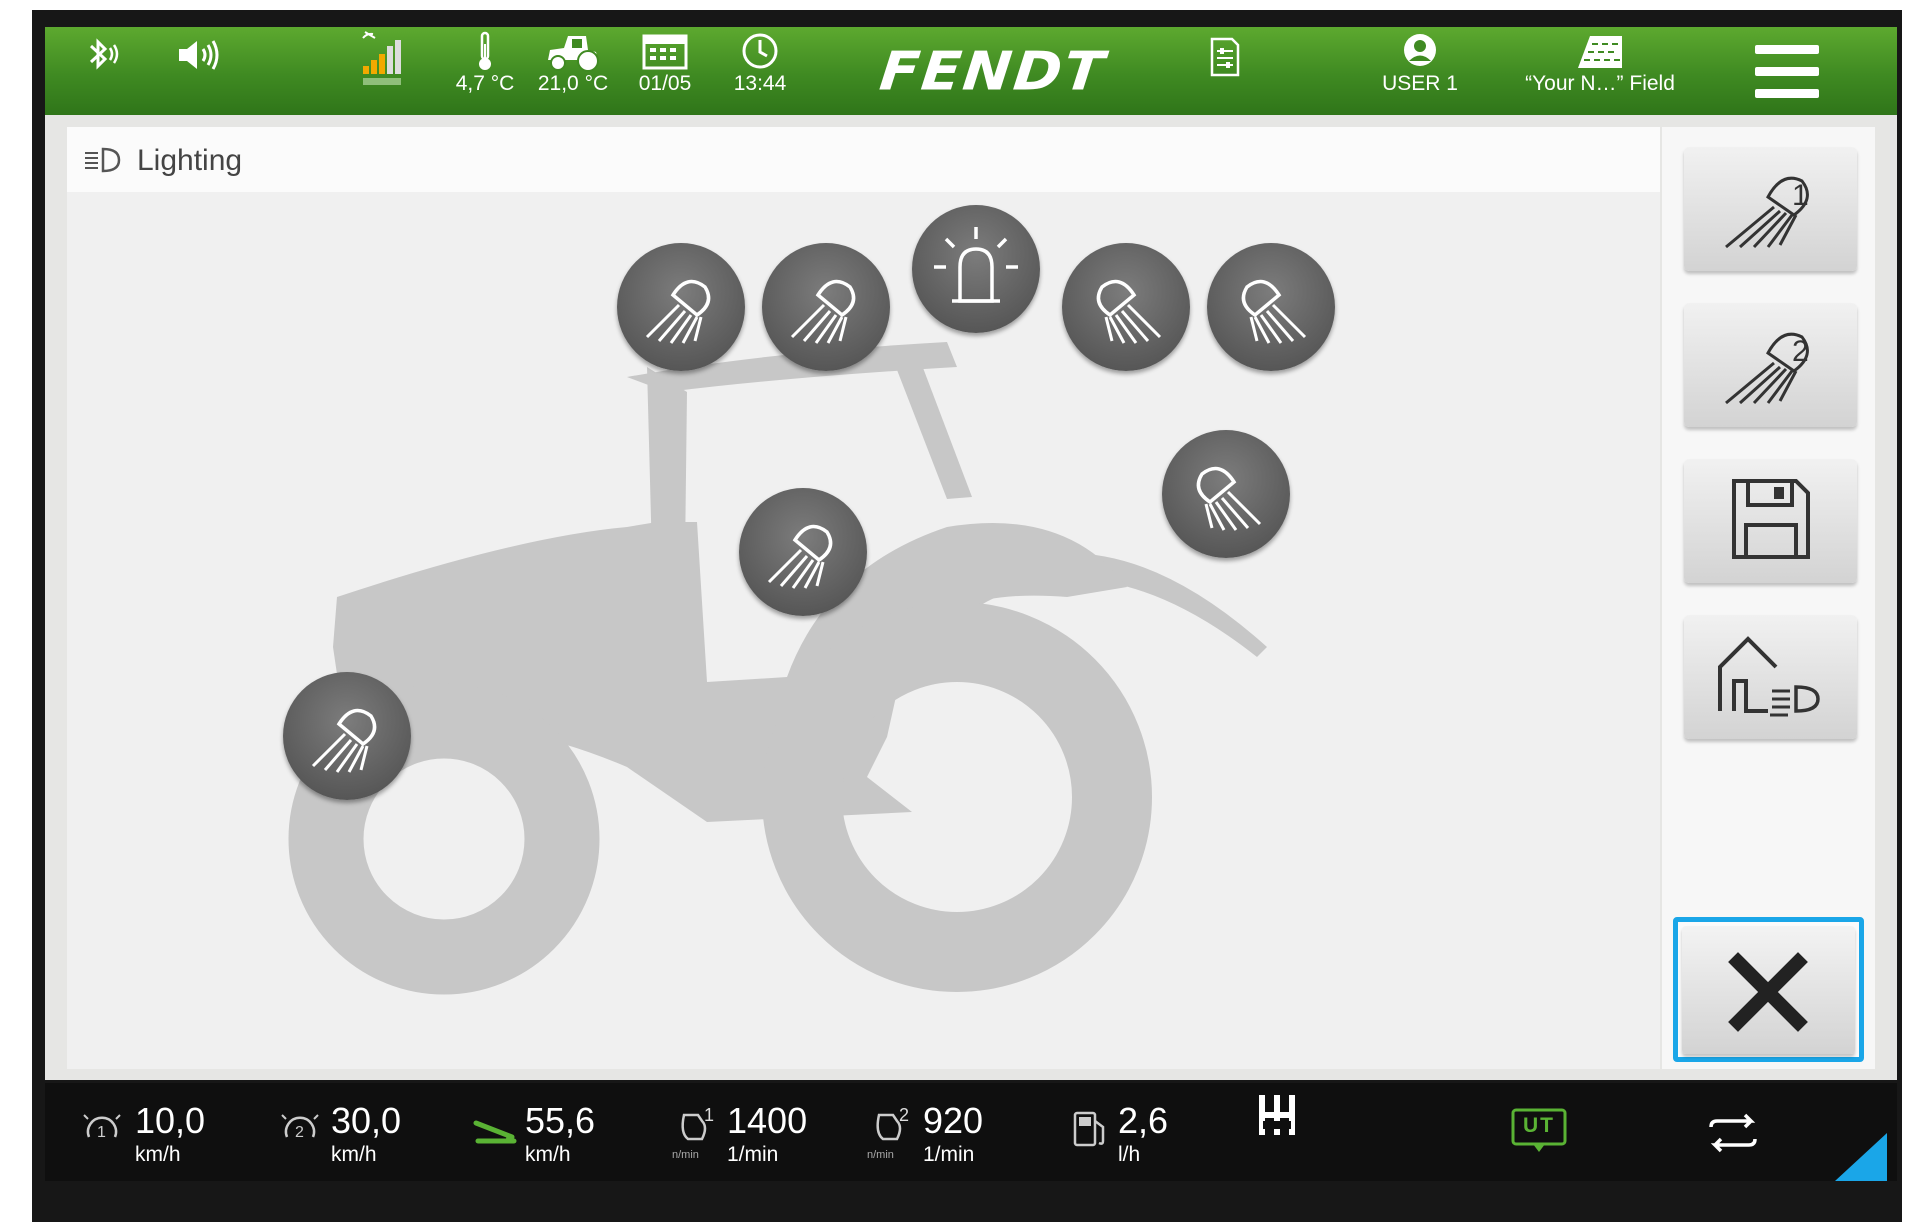 The height and width of the screenshot is (1222, 1925). I want to click on speed-1-icon: 1, so click(102, 1127).